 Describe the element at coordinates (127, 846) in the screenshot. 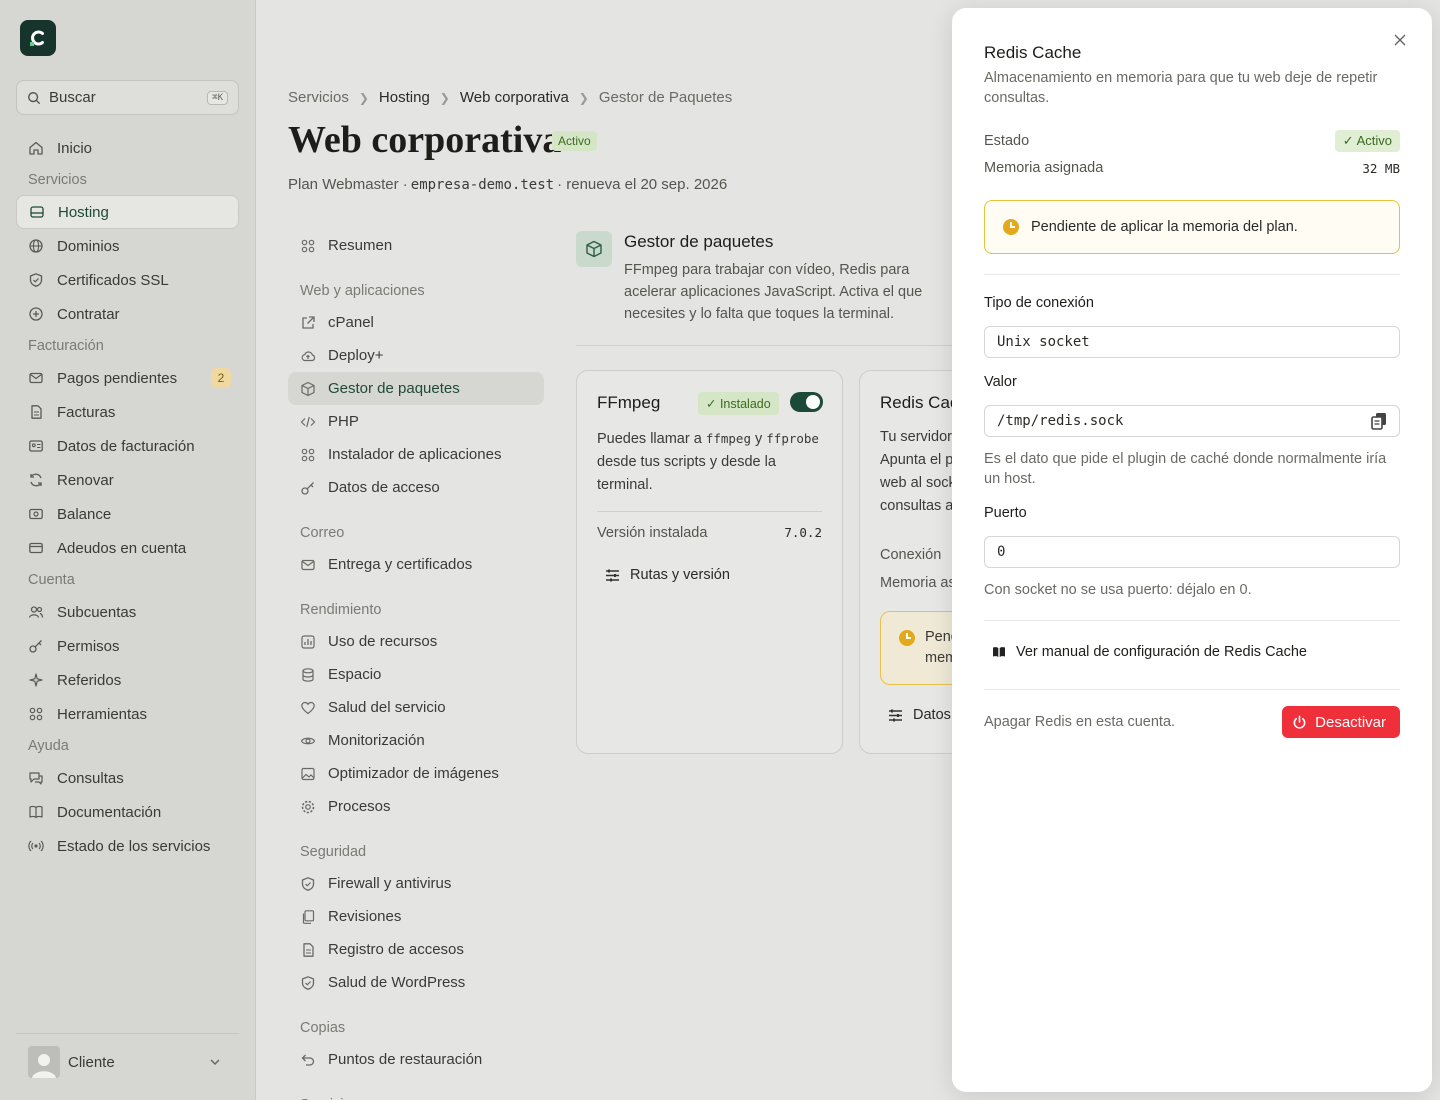

I see `sidebar-item-estado-de-los-servicios: Estado de los servicios` at that location.